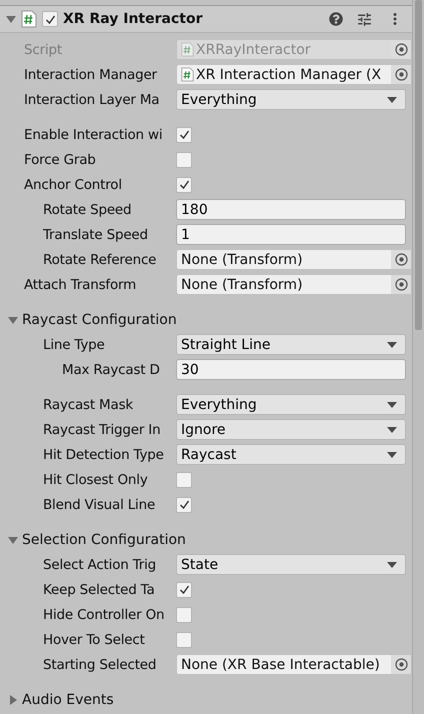 The image size is (424, 714). Describe the element at coordinates (99, 320) in the screenshot. I see `section-title: Raycast Configuration` at that location.